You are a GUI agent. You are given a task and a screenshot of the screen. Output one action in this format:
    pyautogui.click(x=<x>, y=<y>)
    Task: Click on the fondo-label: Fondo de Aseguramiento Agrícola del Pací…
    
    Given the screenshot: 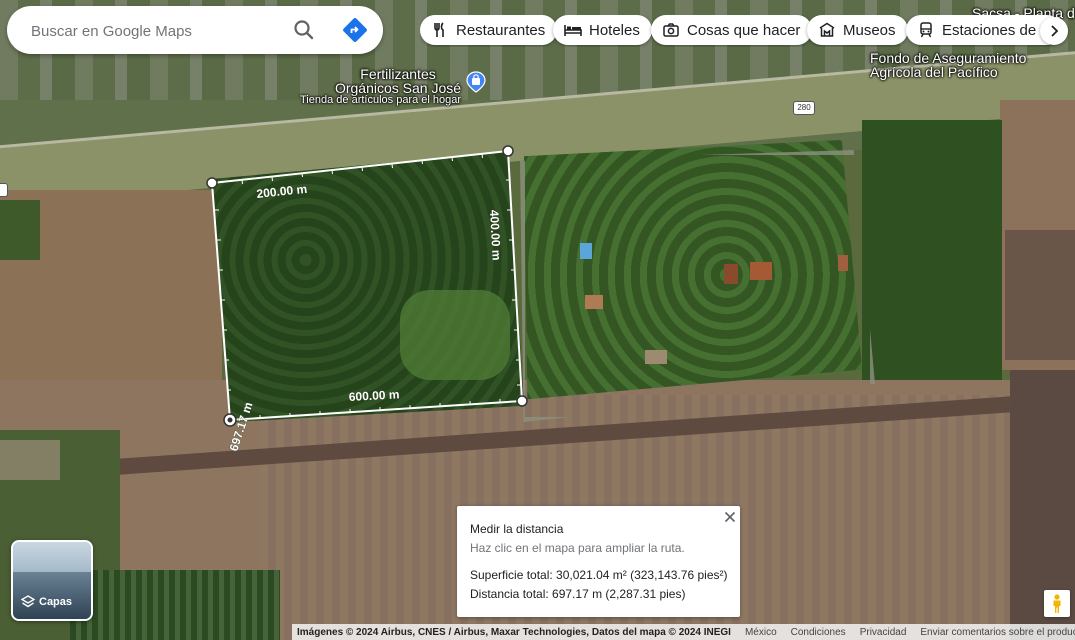 What is the action you would take?
    pyautogui.click(x=948, y=65)
    